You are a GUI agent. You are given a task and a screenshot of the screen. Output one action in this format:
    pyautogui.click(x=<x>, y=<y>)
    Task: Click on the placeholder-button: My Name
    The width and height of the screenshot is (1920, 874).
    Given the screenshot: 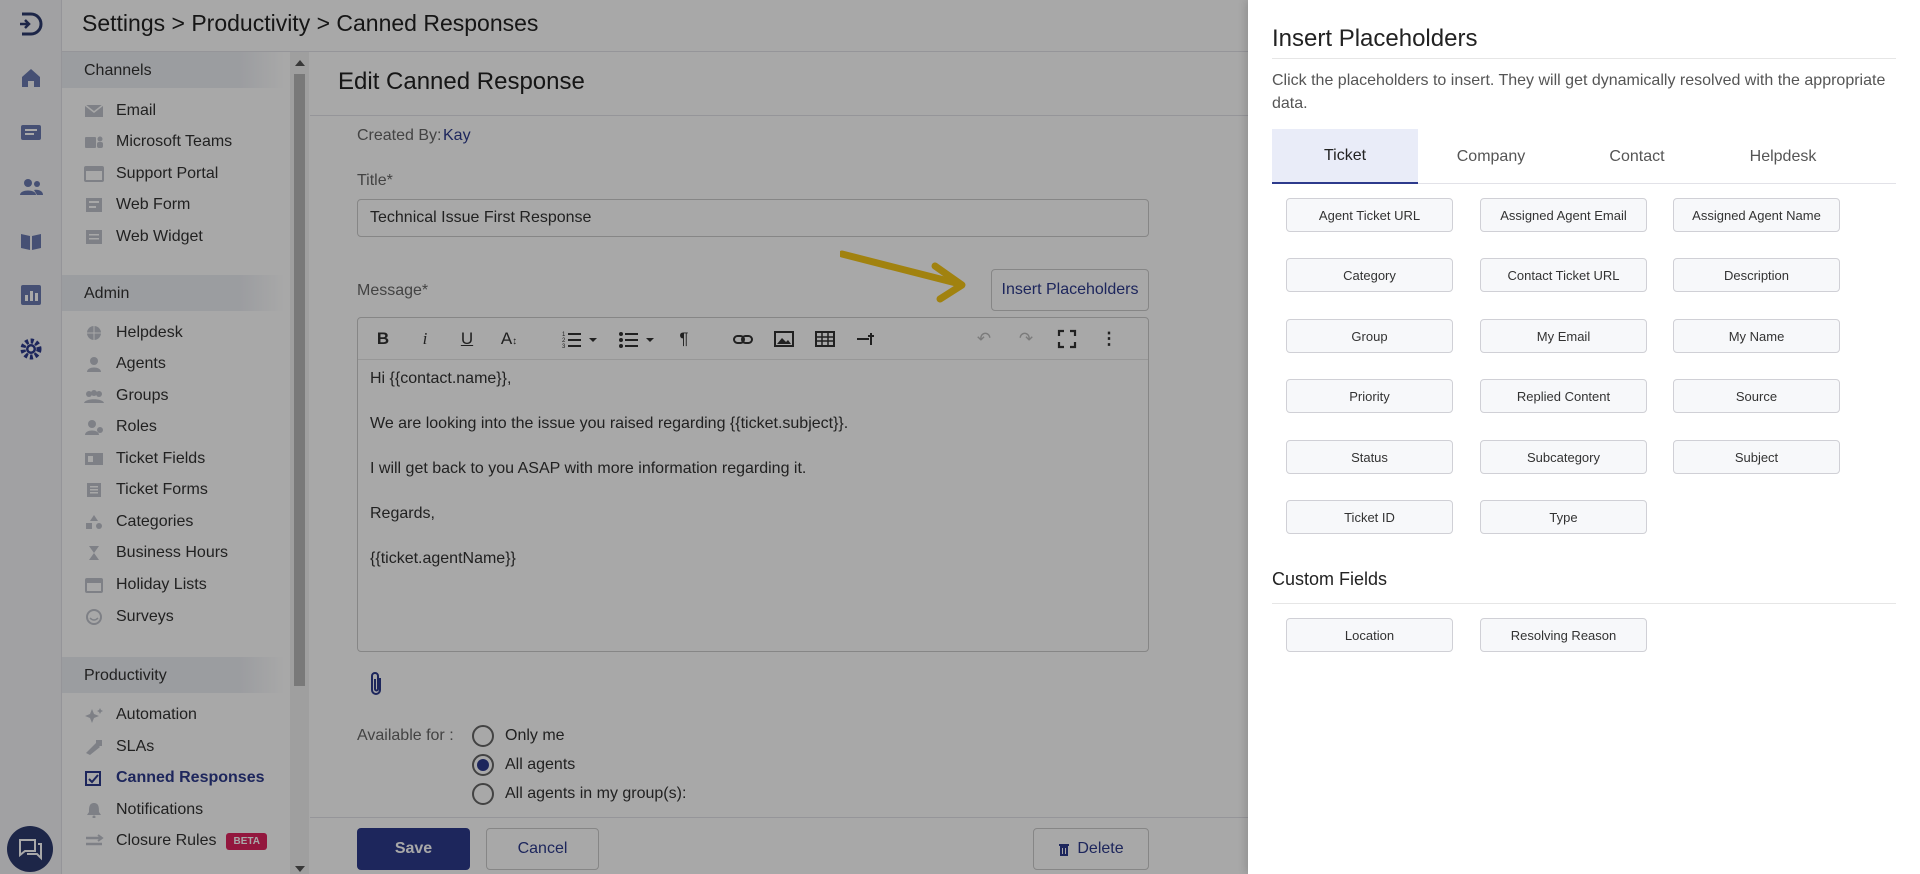 What is the action you would take?
    pyautogui.click(x=1756, y=336)
    